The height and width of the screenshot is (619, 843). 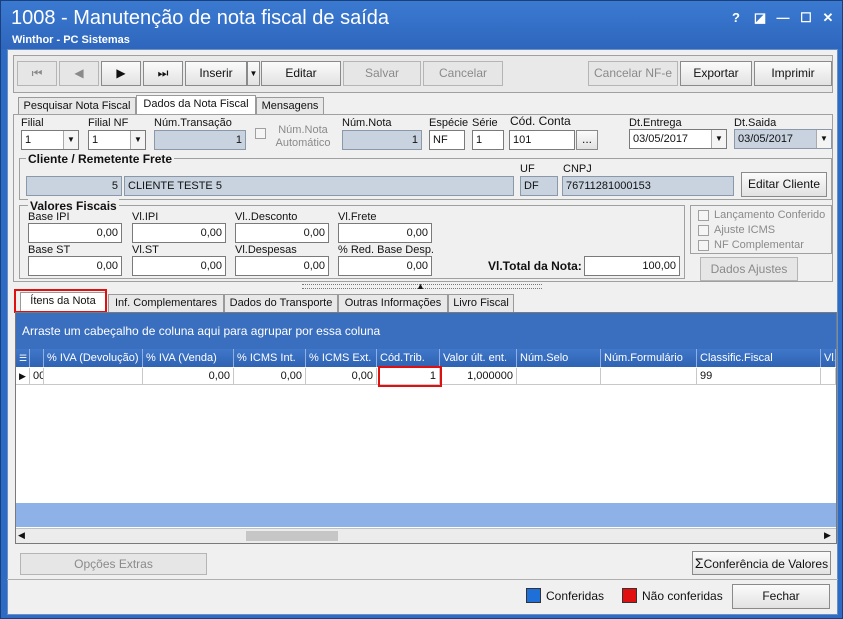 What do you see at coordinates (745, 230) in the screenshot?
I see `ajuste-label: Ajuste ICMS` at bounding box center [745, 230].